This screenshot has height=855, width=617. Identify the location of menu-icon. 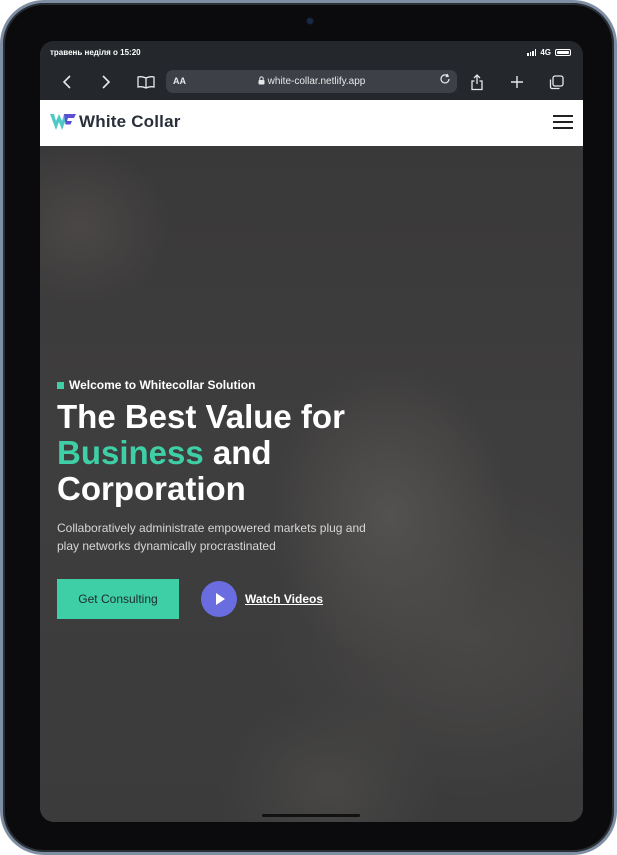
(563, 122).